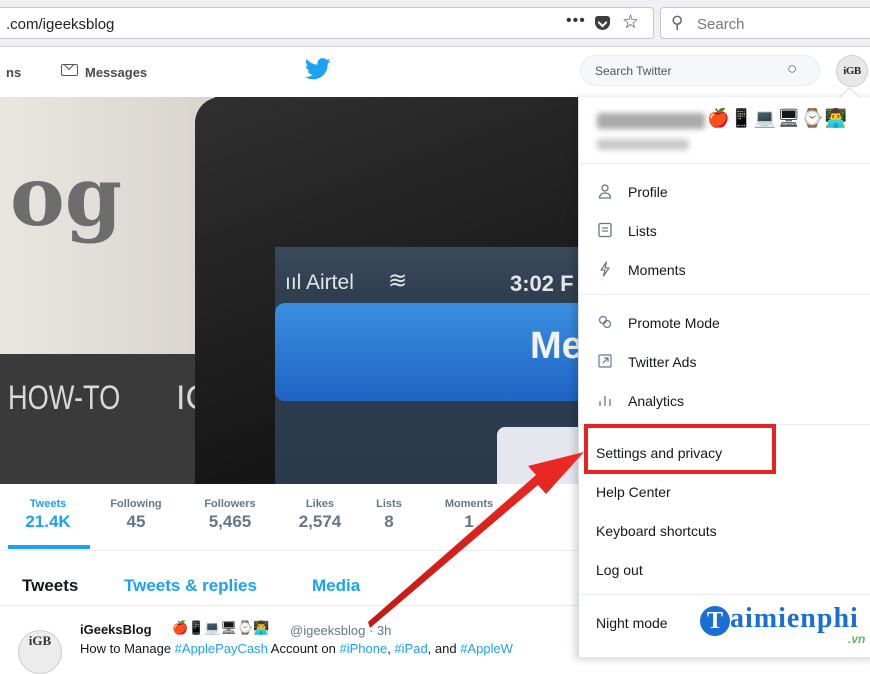 The image size is (870, 674). I want to click on watermark-text: aimienphi, so click(794, 618).